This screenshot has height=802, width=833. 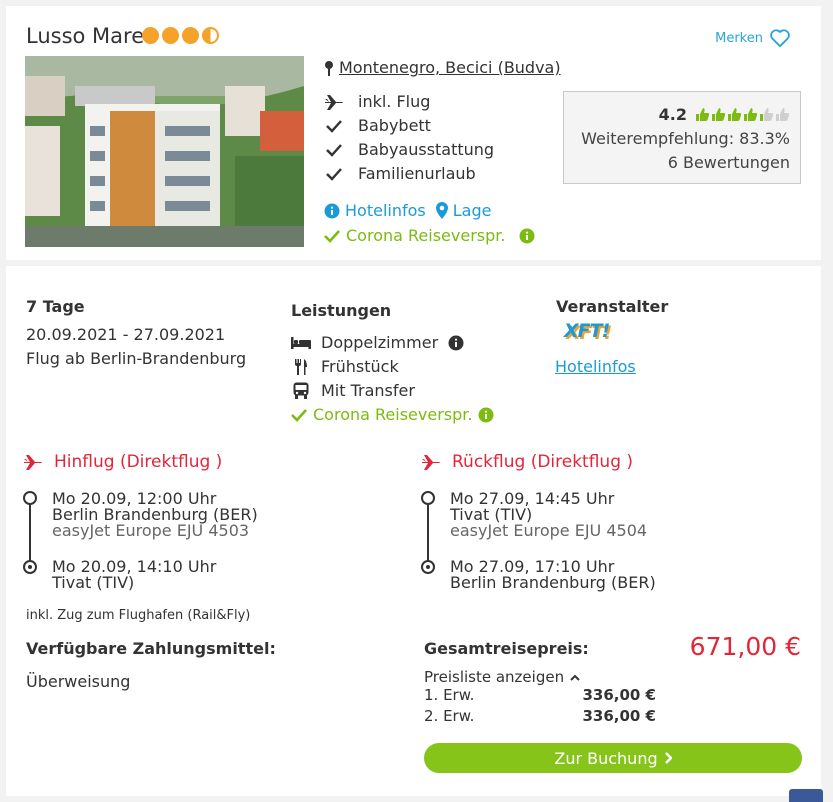 I want to click on return-header: Rückflug (Direktflug ), so click(x=526, y=462).